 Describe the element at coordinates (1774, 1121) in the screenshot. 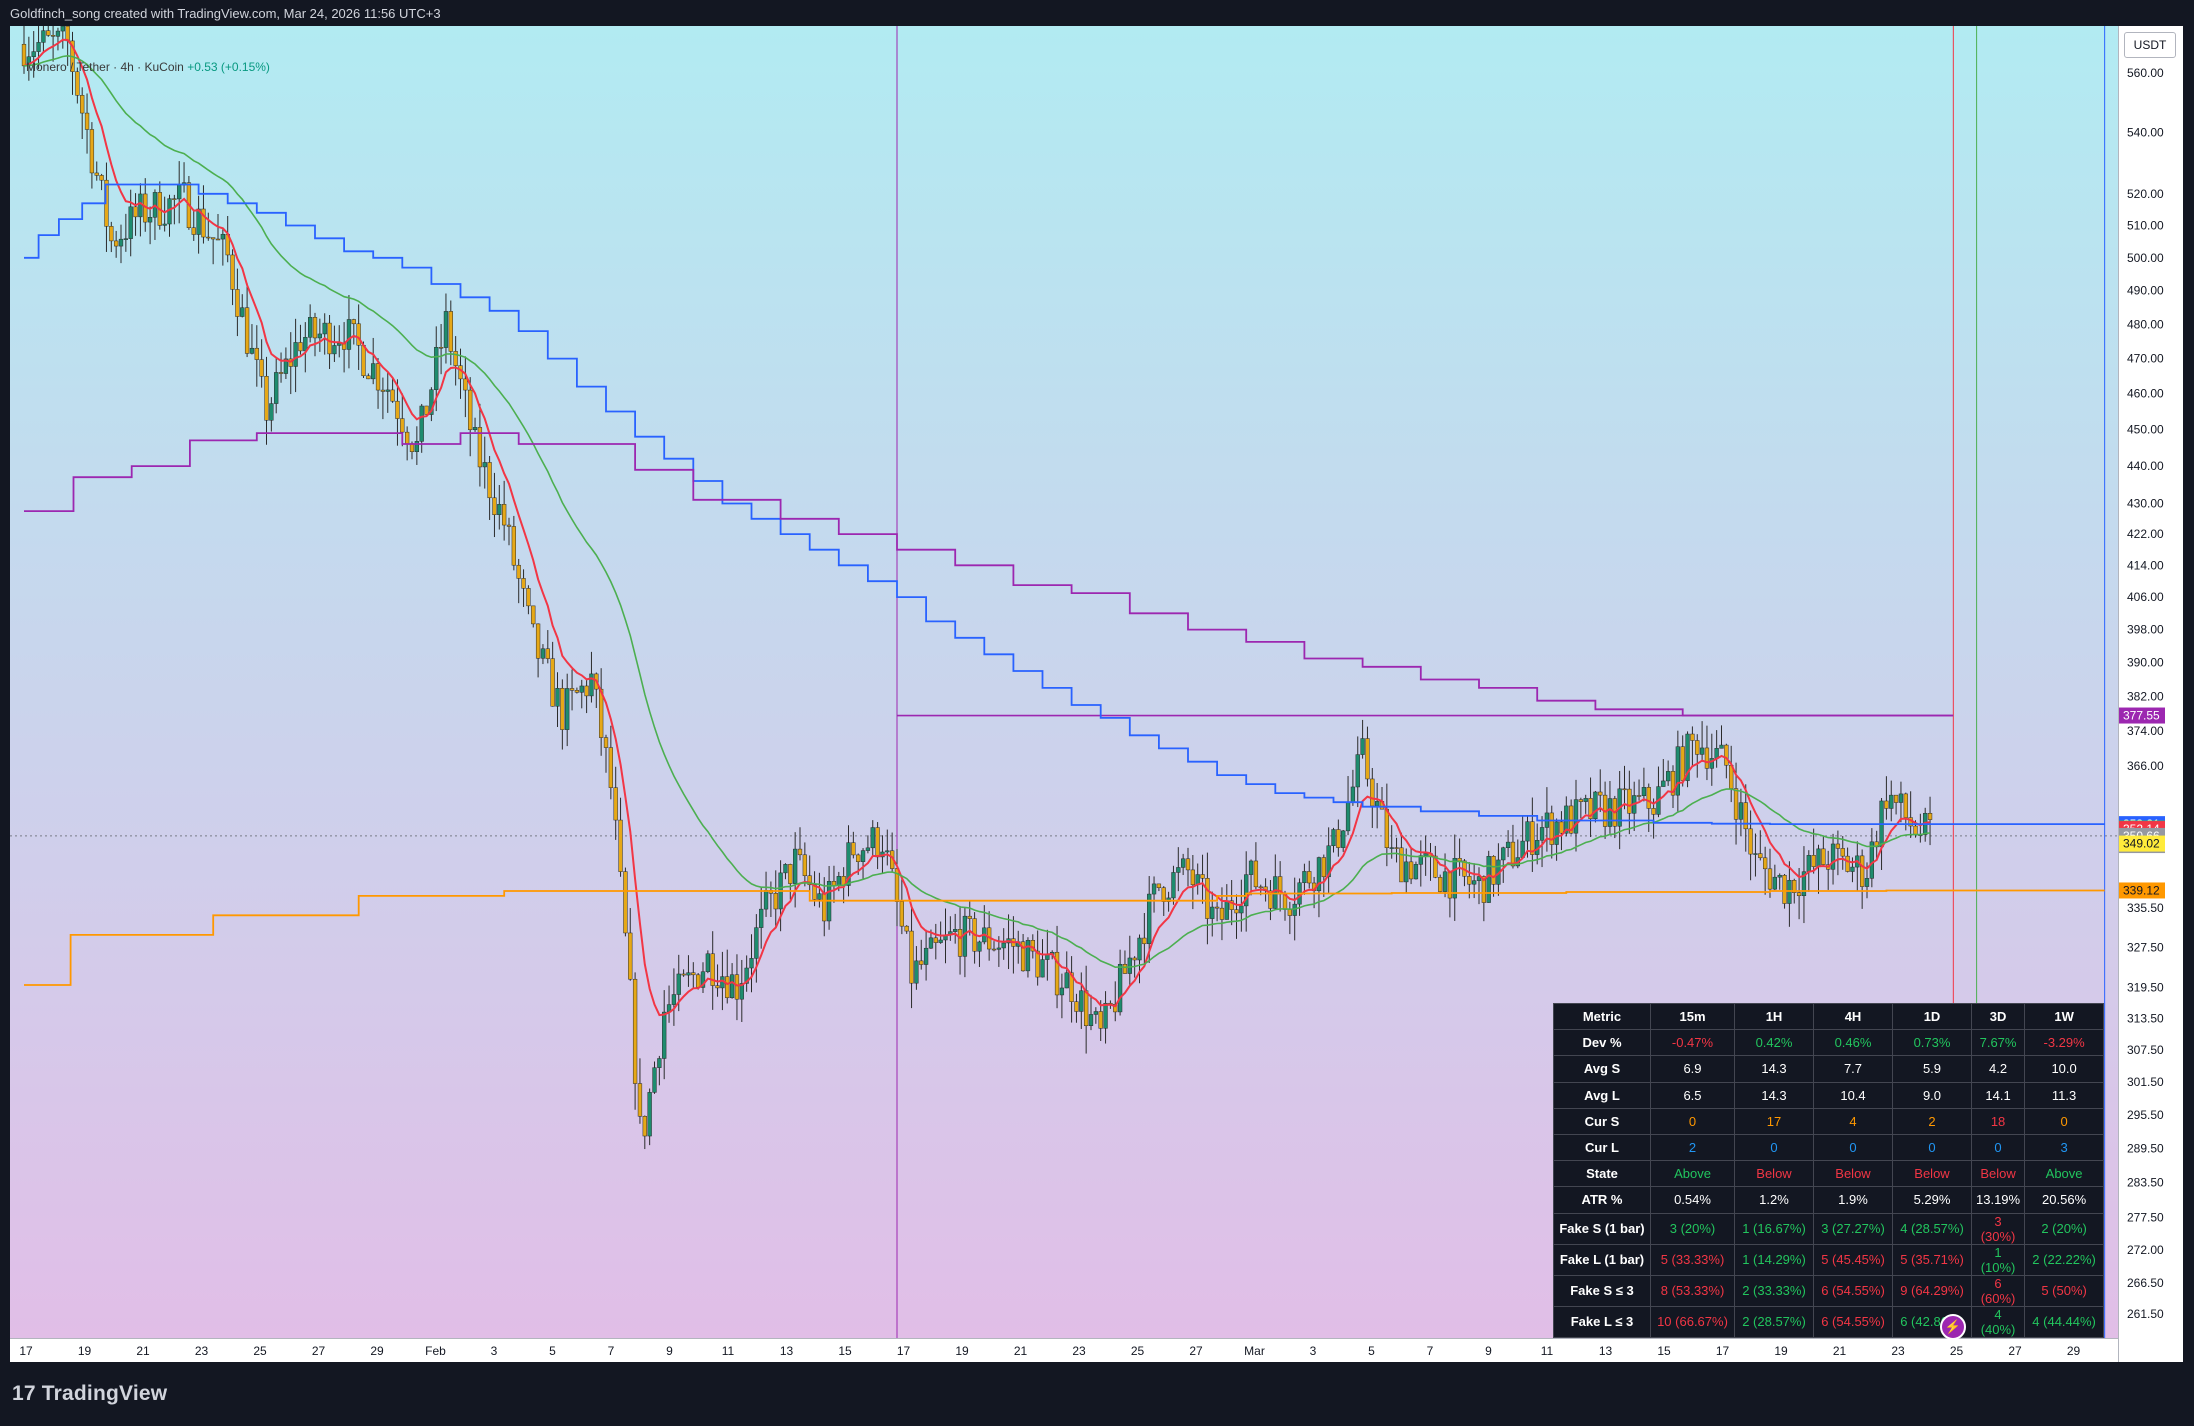

I see `metrics-cell: 17` at that location.